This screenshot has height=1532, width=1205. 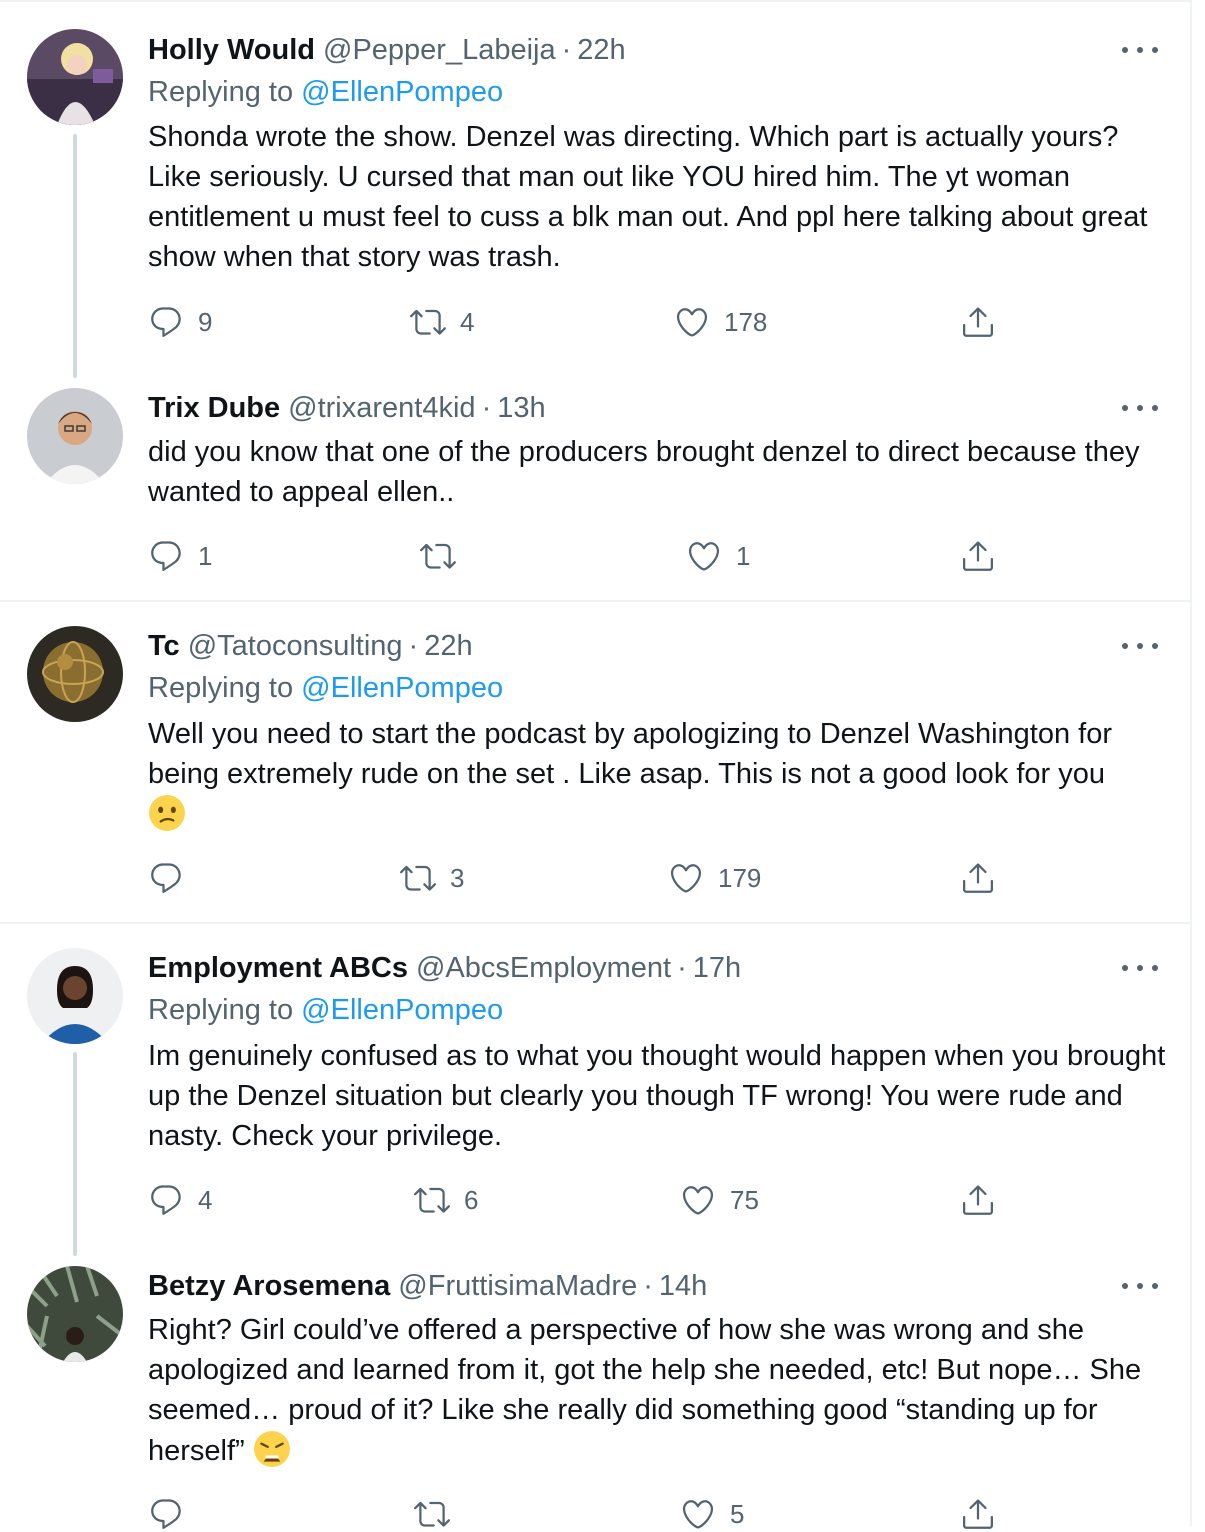 I want to click on reply-button: 4, so click(x=180, y=1200).